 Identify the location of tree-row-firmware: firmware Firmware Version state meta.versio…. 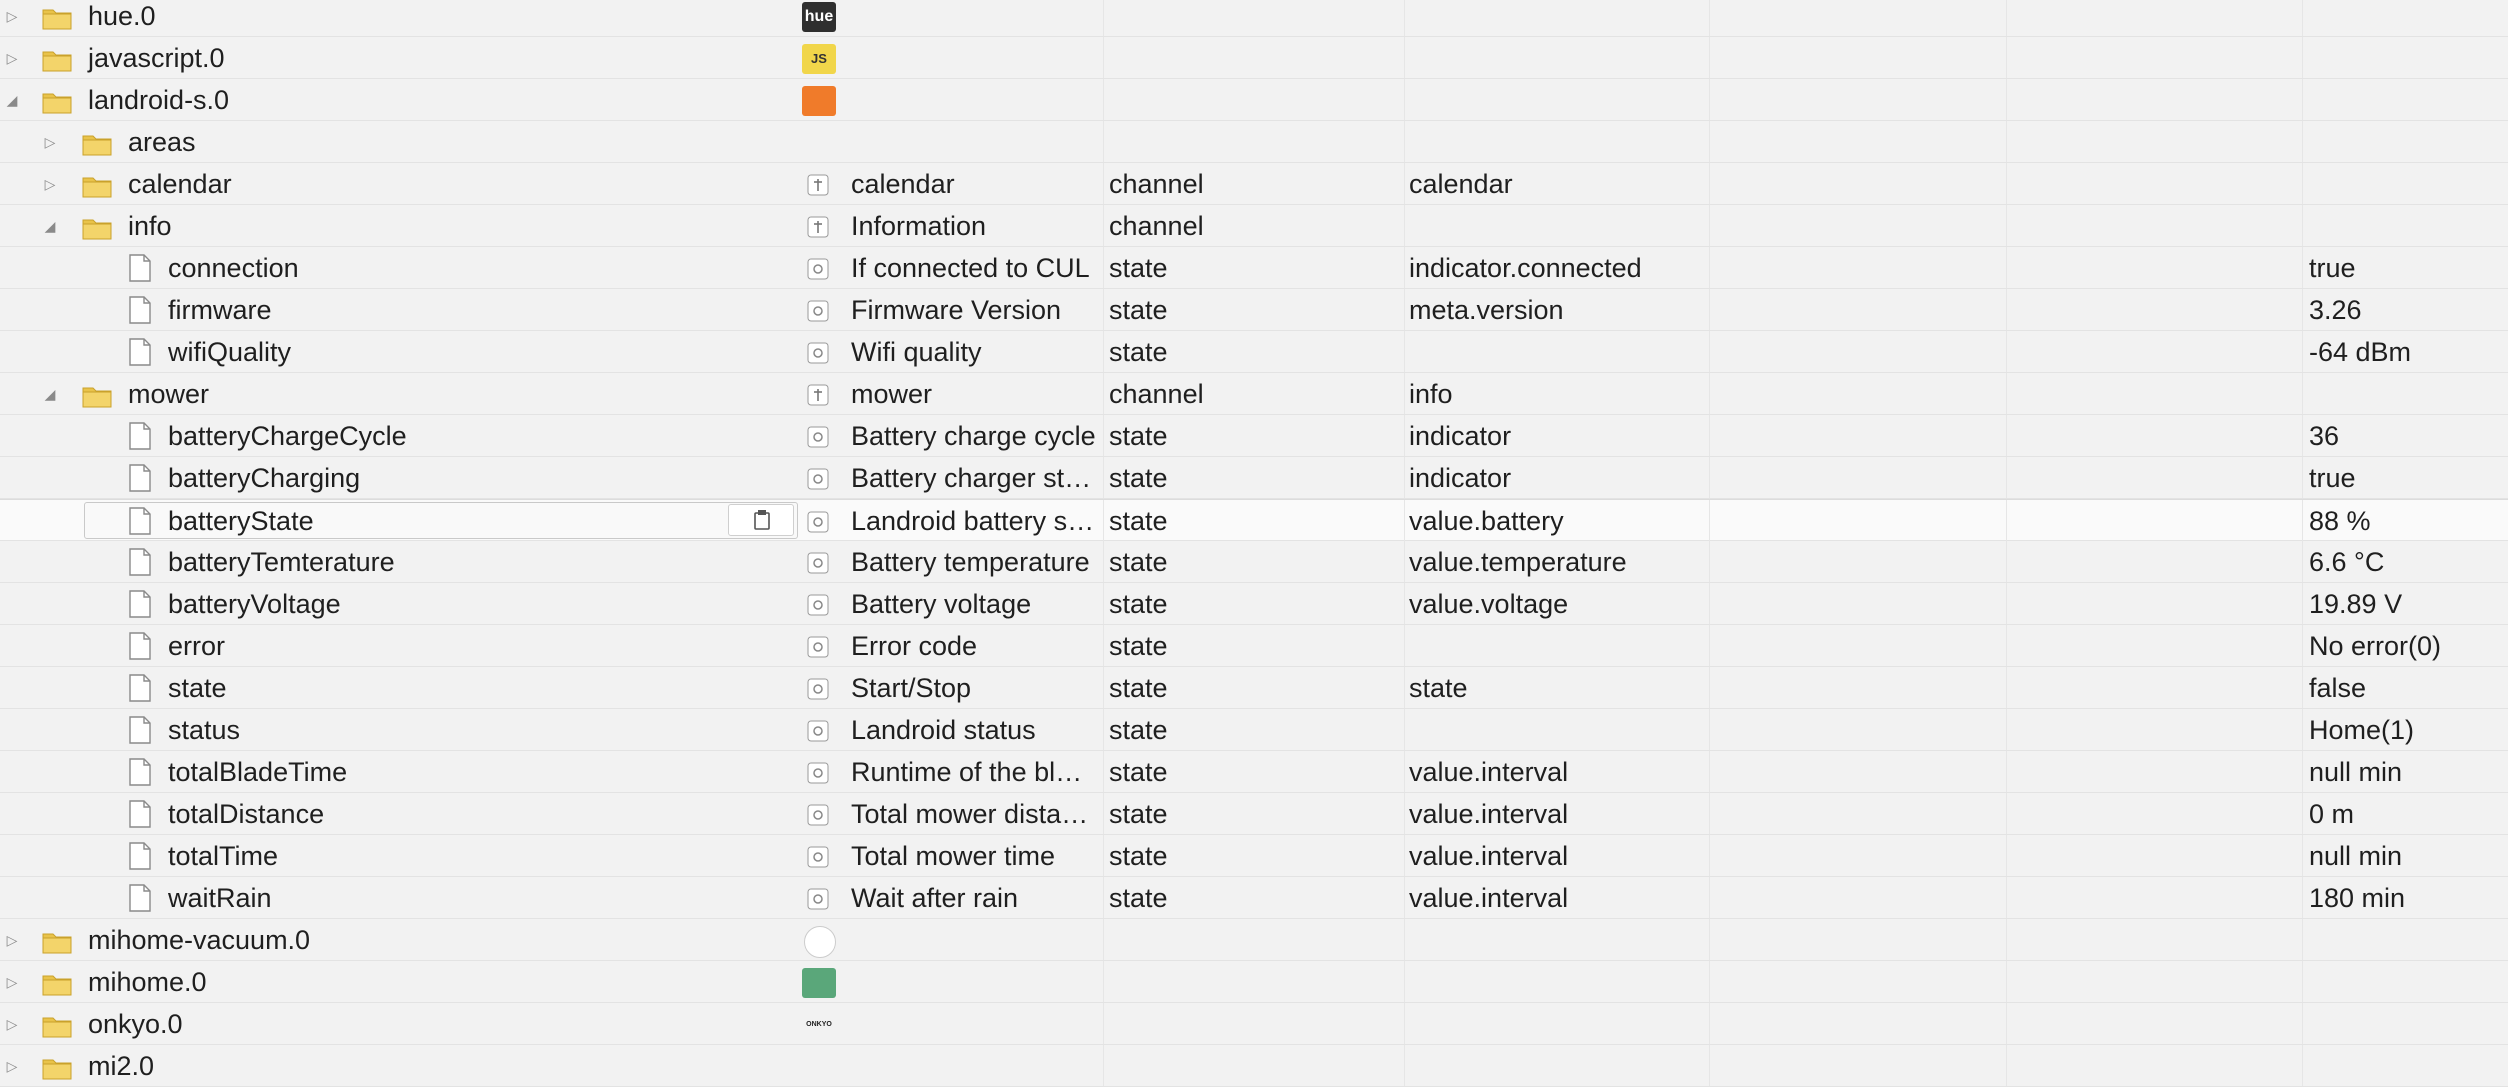
(1254, 310).